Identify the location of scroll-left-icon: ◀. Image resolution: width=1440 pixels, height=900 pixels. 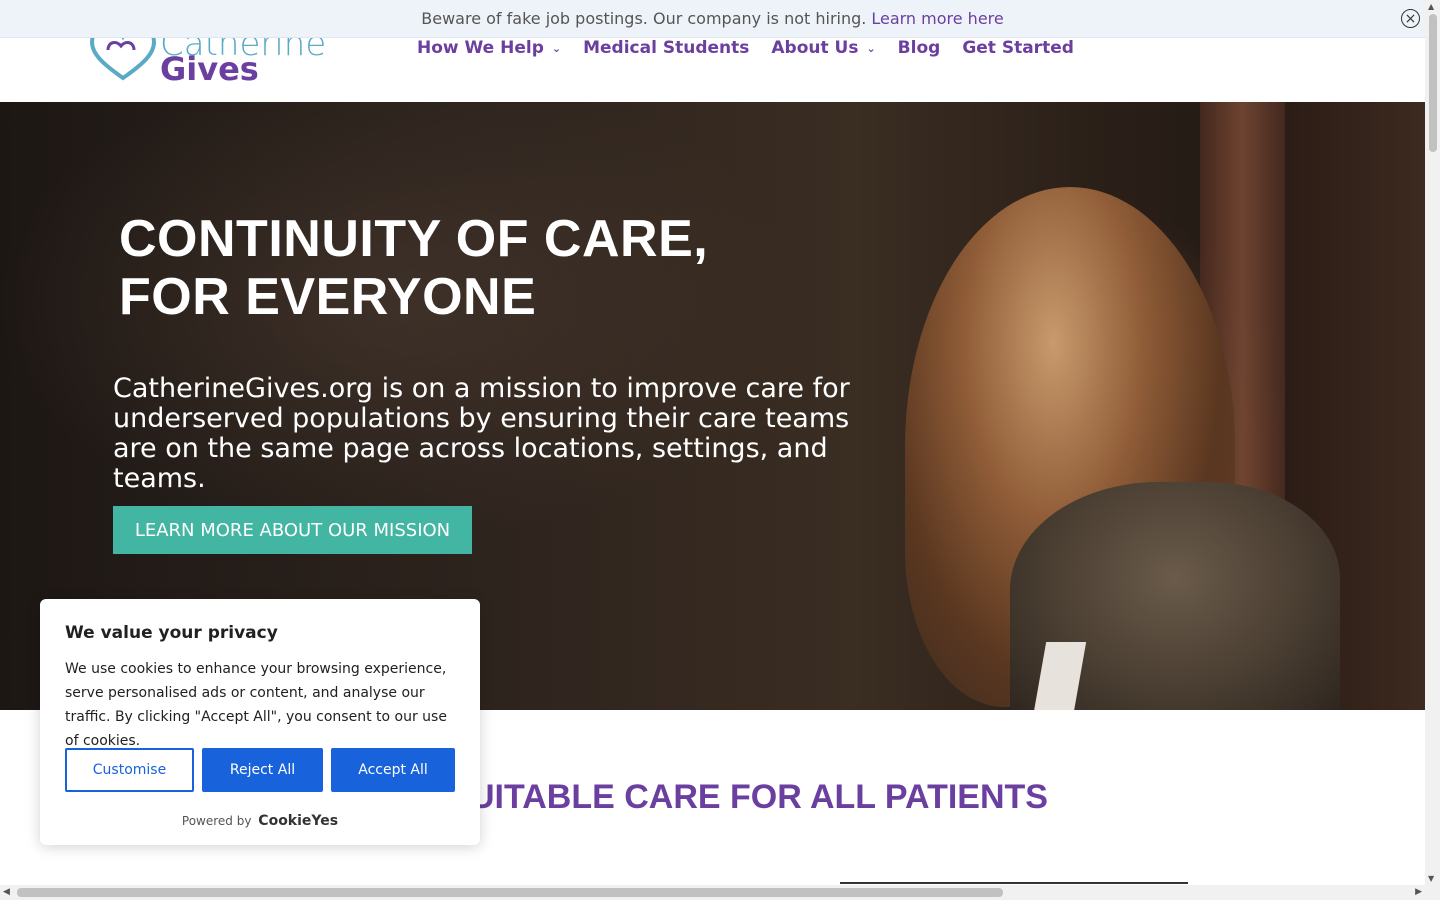
(6, 892).